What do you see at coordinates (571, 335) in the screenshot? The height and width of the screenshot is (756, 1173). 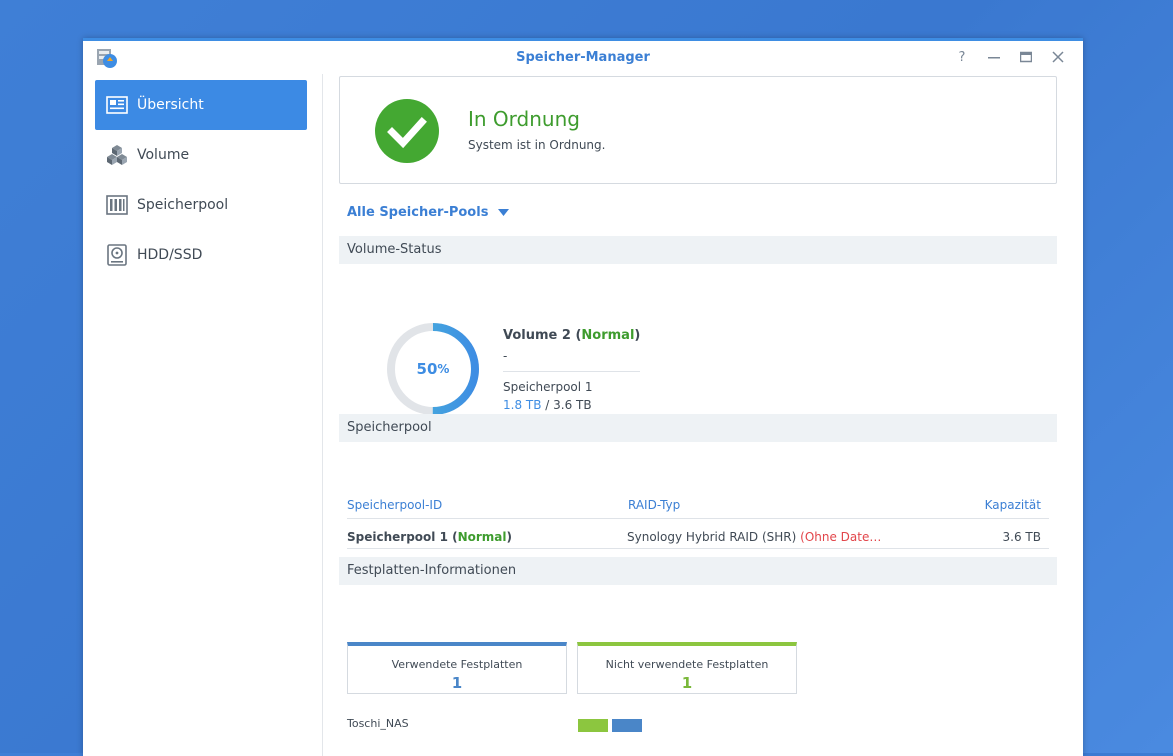 I see `volume-name: Volume 2 (Normal)` at bounding box center [571, 335].